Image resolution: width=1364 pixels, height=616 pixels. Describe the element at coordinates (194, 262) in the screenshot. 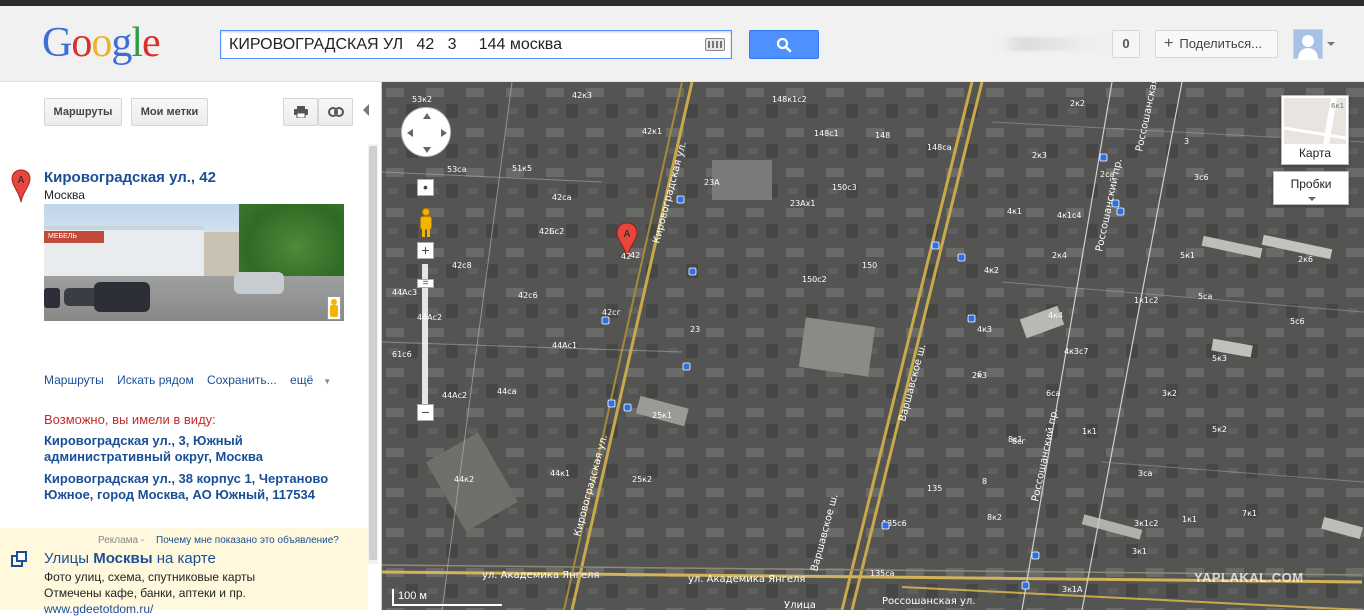

I see `street-view-photo: МЕБЕЛЬ` at that location.